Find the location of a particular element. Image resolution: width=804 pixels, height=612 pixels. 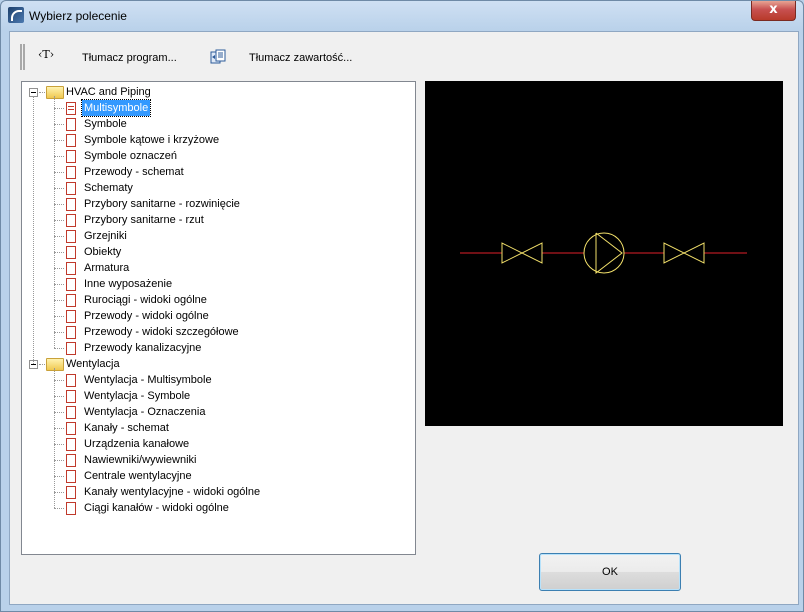

tree-item: Symbole kątowe i krzyżowe is located at coordinates (151, 140).